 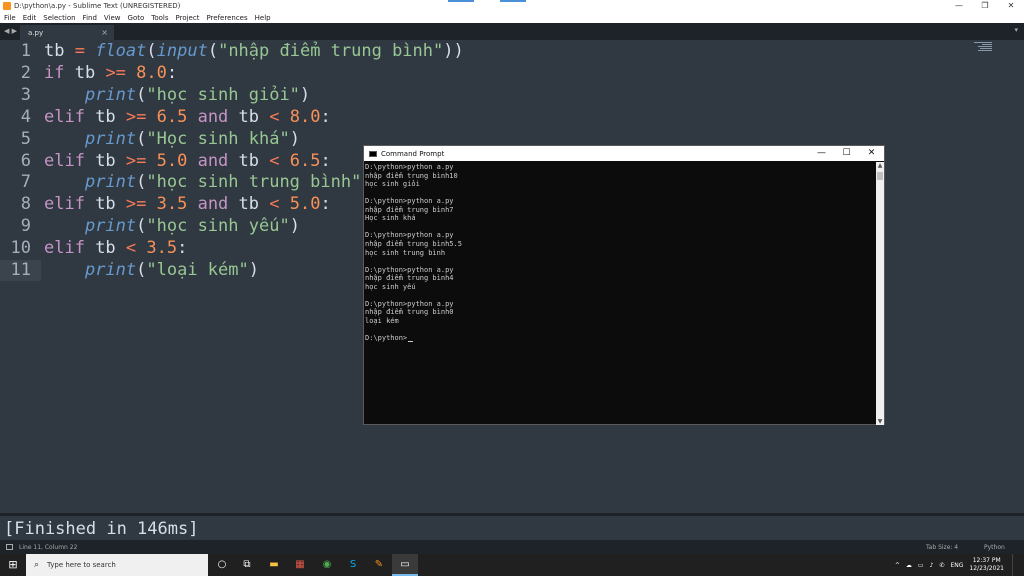 What do you see at coordinates (1011, 6) in the screenshot?
I see `close-button: ✕` at bounding box center [1011, 6].